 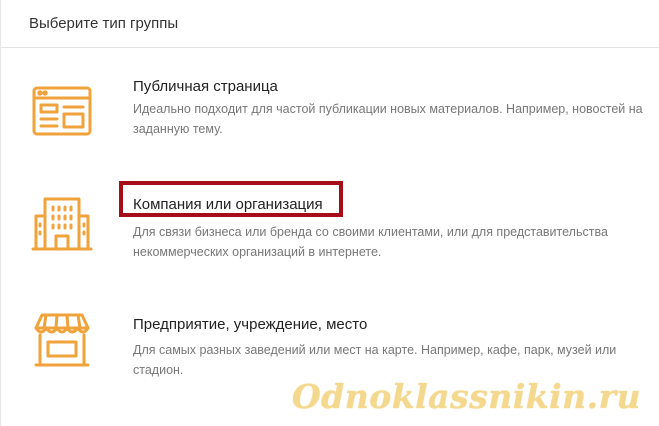 What do you see at coordinates (62, 340) in the screenshot?
I see `storefront-icon` at bounding box center [62, 340].